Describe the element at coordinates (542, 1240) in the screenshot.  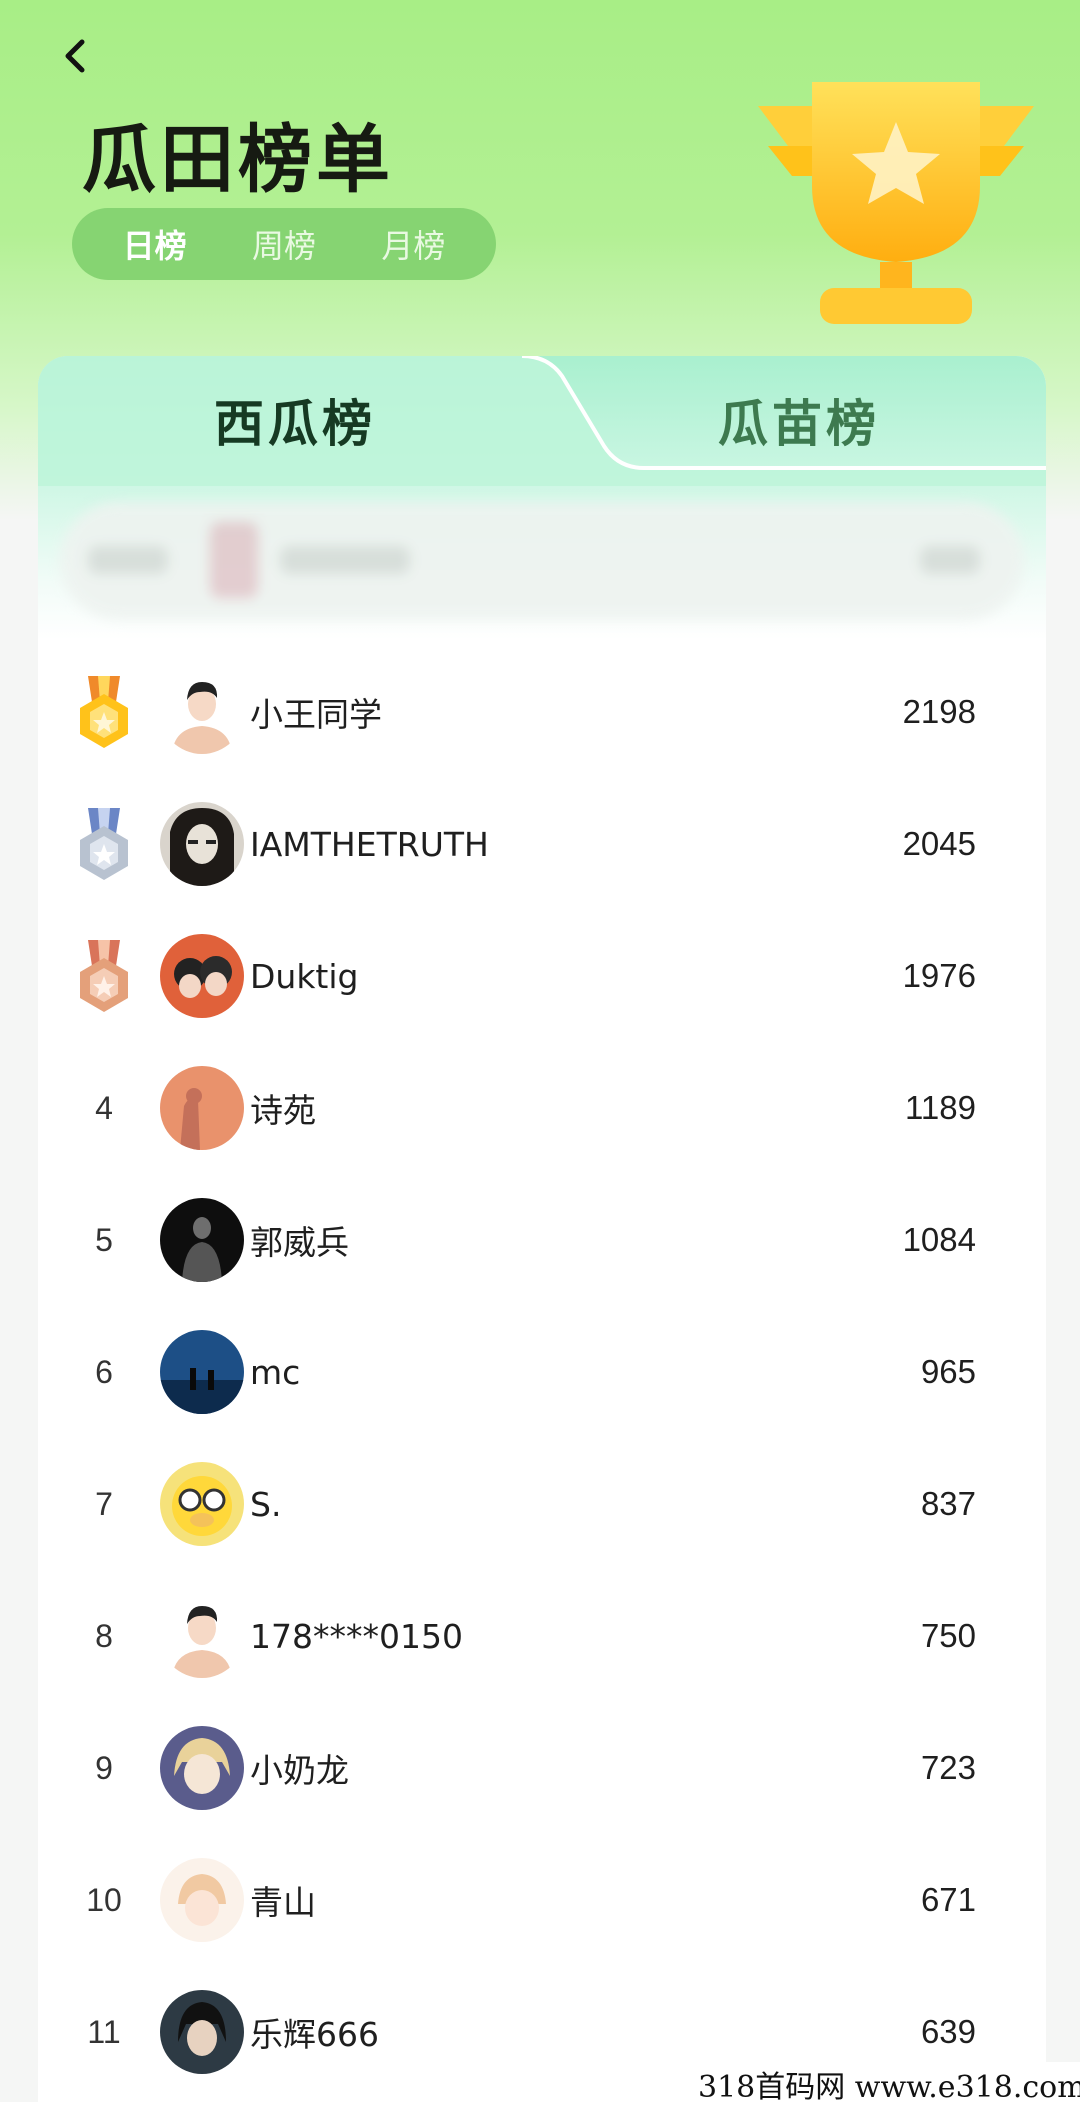
I see `table-row: 5 郭威兵 1084` at that location.